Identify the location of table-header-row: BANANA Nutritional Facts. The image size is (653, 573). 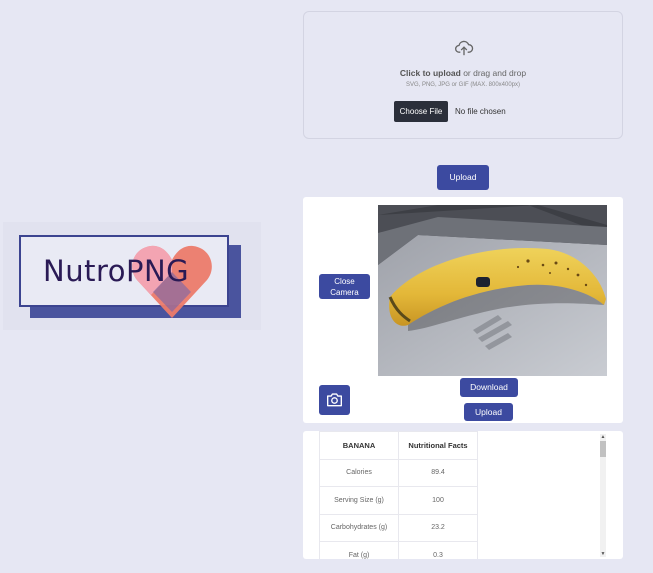
(398, 445).